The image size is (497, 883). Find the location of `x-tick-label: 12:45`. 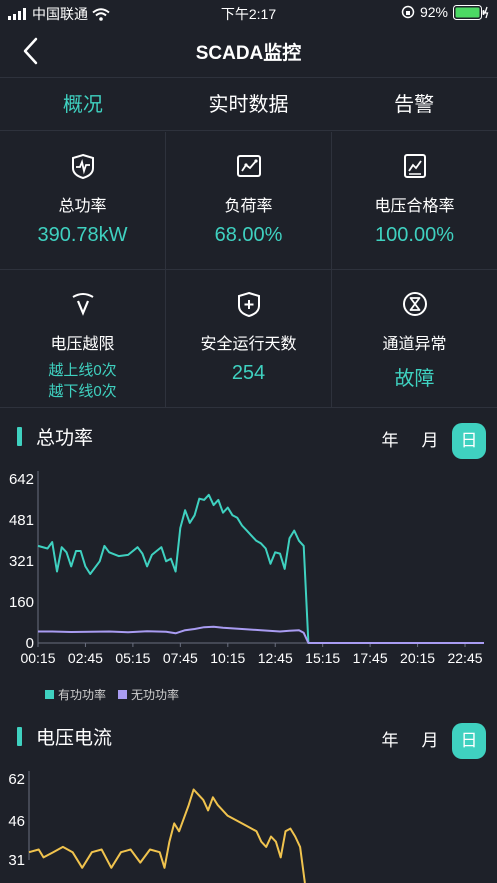

x-tick-label: 12:45 is located at coordinates (275, 658).